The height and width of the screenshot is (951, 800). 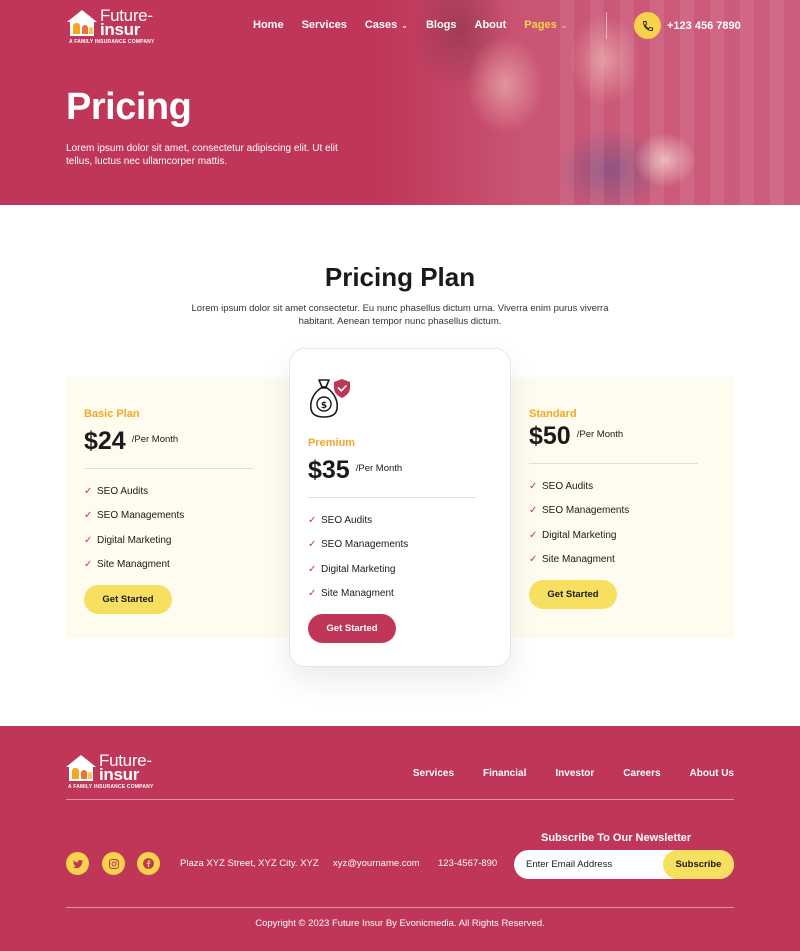 What do you see at coordinates (113, 863) in the screenshot?
I see `instagram-icon` at bounding box center [113, 863].